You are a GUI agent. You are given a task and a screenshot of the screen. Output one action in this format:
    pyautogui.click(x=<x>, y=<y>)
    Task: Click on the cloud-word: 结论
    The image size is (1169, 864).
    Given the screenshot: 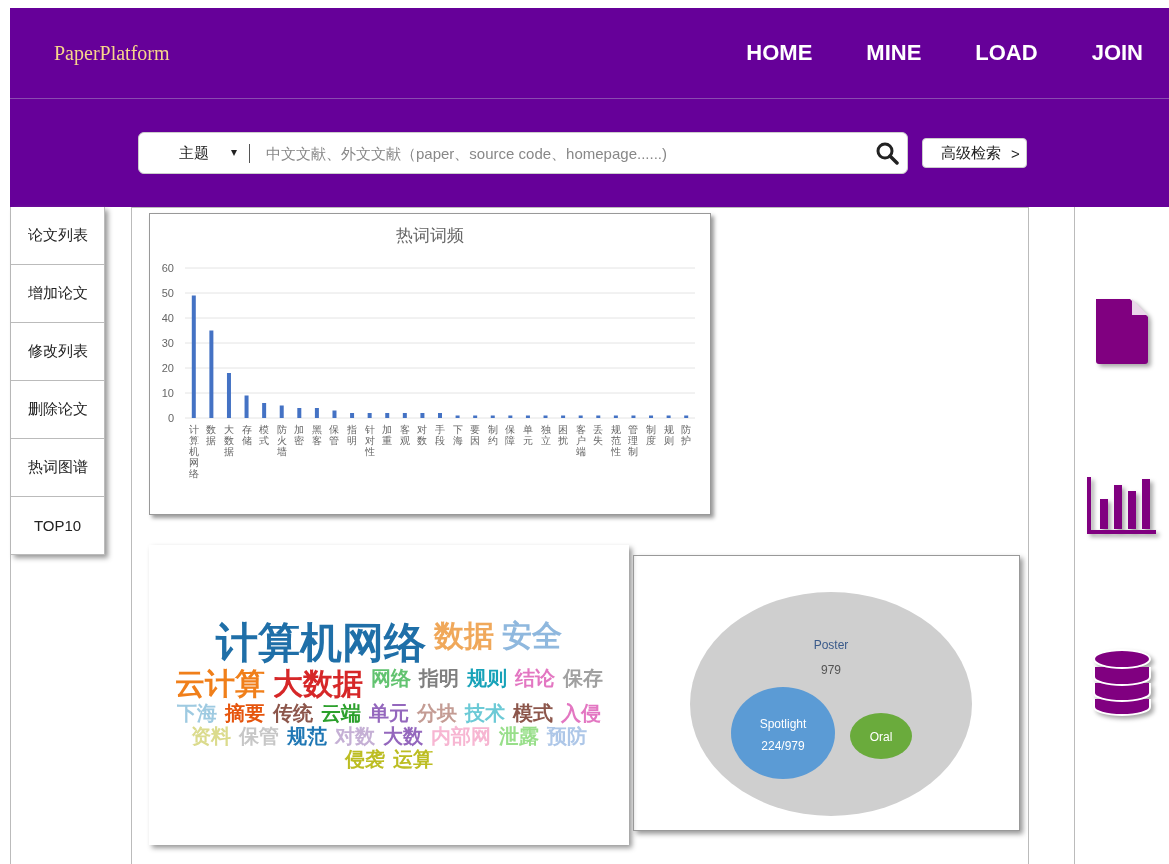 What is the action you would take?
    pyautogui.click(x=535, y=679)
    